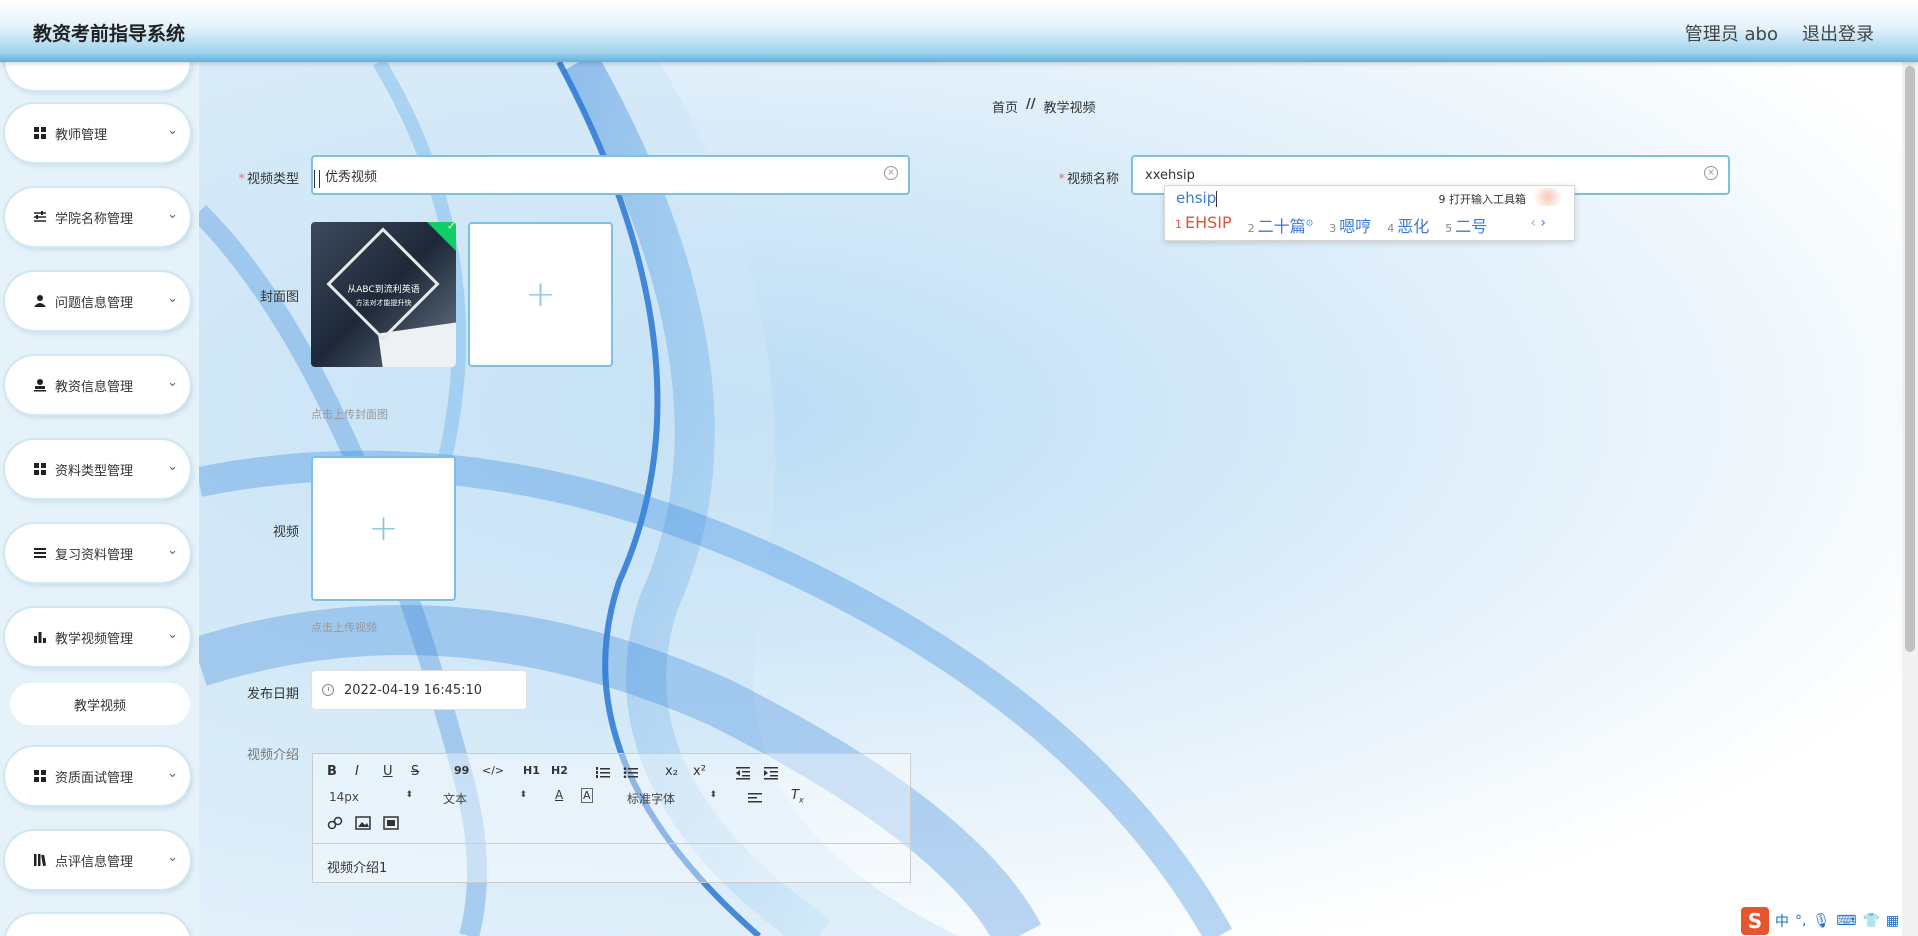 The image size is (1918, 936). What do you see at coordinates (587, 795) in the screenshot?
I see `background-color-icon: A` at bounding box center [587, 795].